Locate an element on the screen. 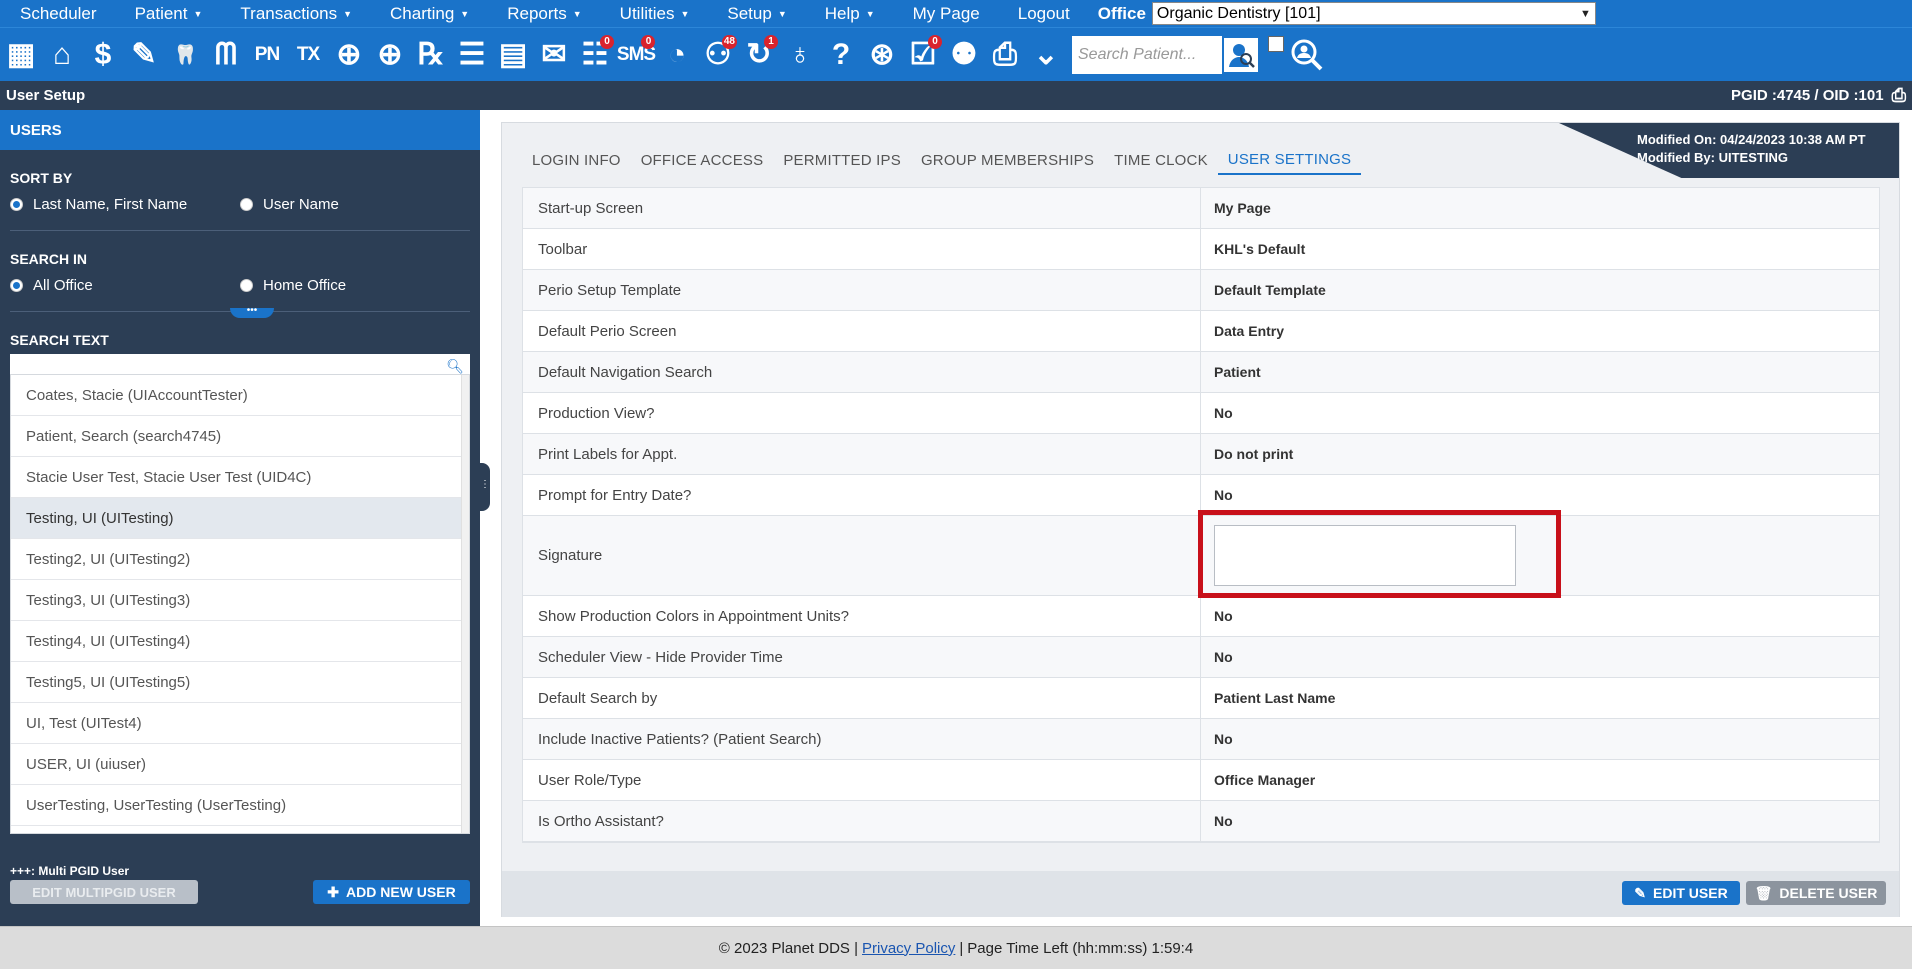 This screenshot has height=969, width=1912. menu-reports: Reports ▼ is located at coordinates (543, 14).